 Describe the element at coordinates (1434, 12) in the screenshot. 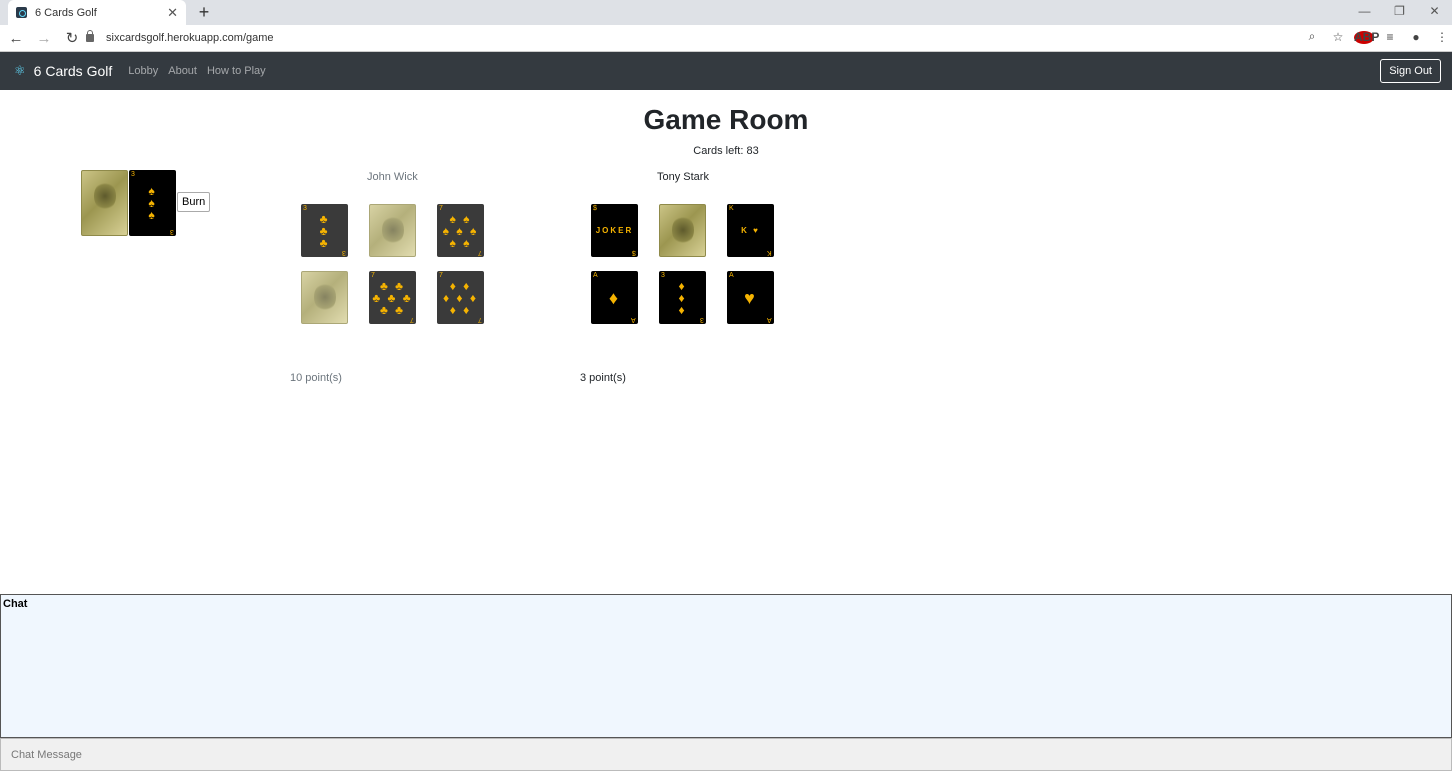

I see `close-window-button: ✕` at that location.